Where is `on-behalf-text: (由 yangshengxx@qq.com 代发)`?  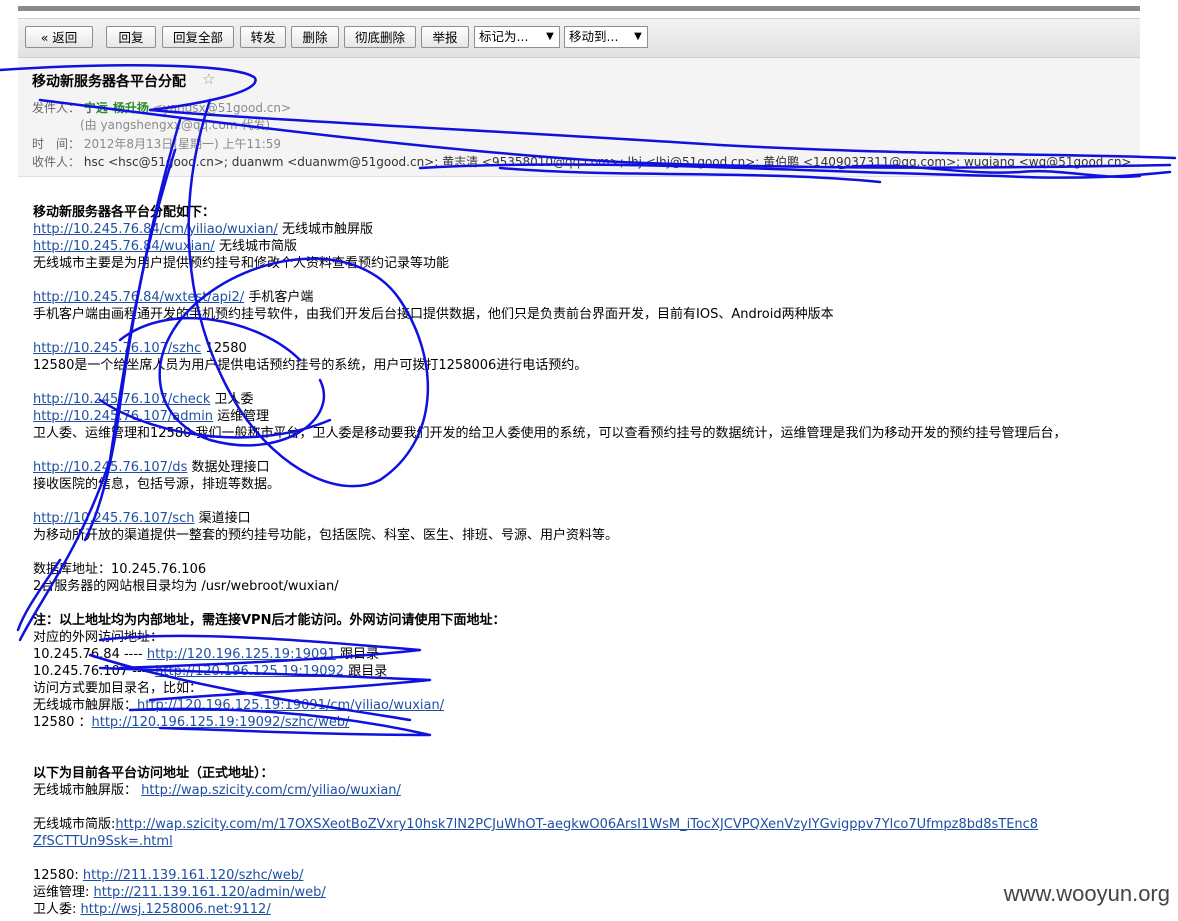 on-behalf-text: (由 yangshengxx@qq.com 代发) is located at coordinates (175, 125).